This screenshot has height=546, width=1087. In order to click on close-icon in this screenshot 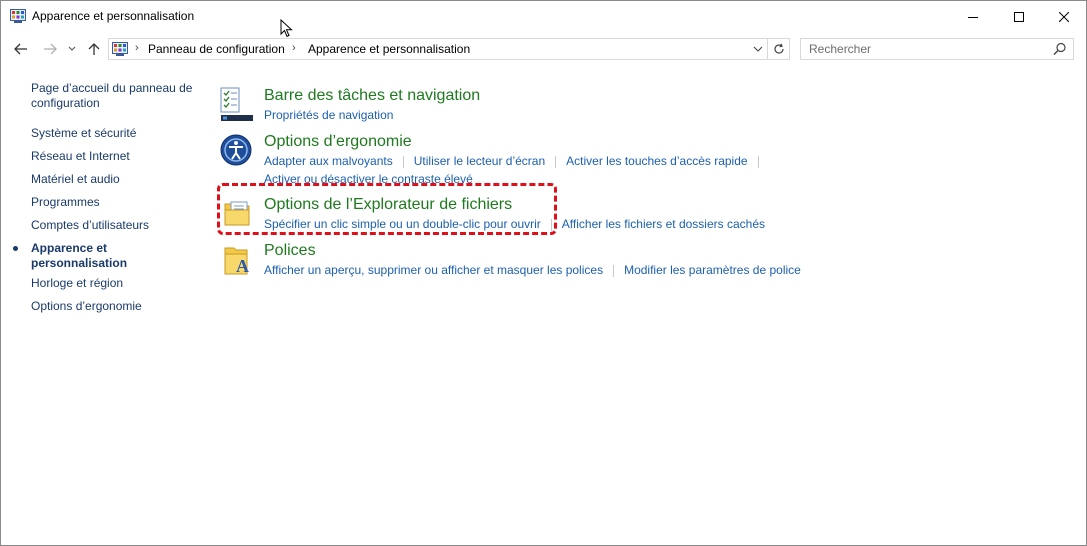, I will do `click(1064, 16)`.